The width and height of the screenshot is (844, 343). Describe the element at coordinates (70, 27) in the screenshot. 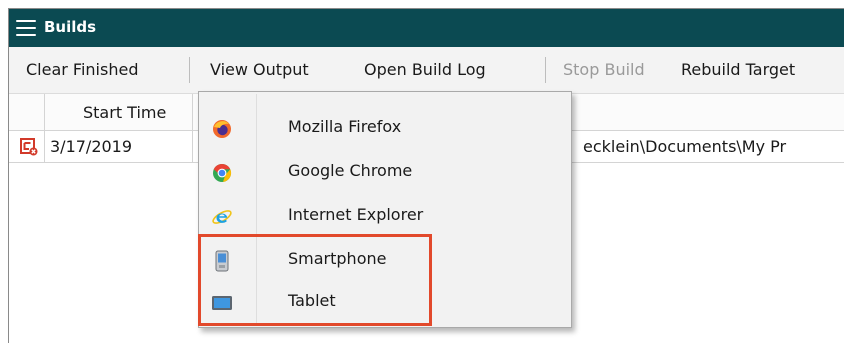

I see `window-title: Builds` at that location.